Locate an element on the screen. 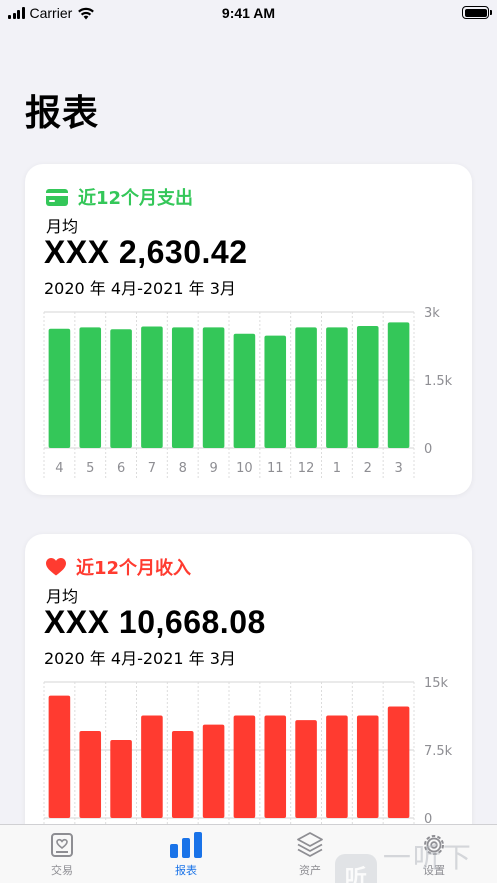 The height and width of the screenshot is (883, 497). y-tick-label: 0 is located at coordinates (428, 449).